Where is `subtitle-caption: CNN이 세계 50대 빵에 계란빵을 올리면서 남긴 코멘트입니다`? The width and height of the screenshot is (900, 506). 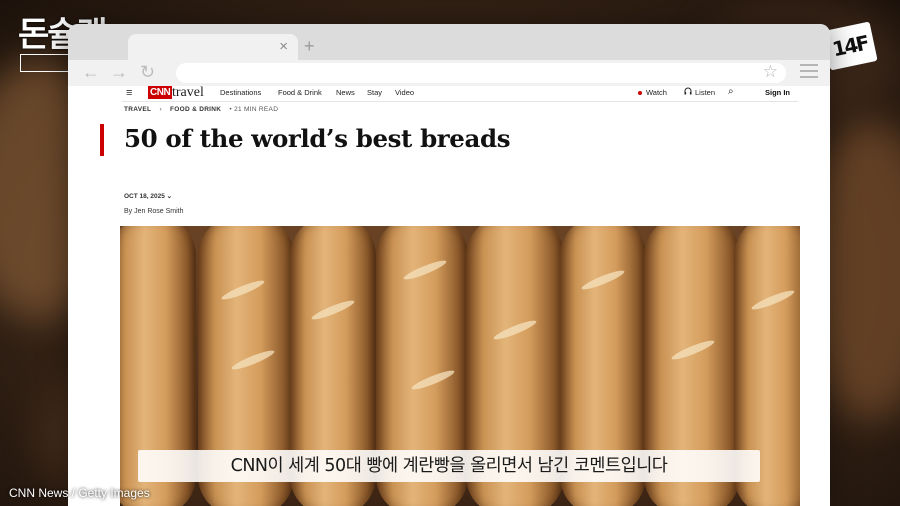
subtitle-caption: CNN이 세계 50대 빵에 계란빵을 올리면서 남긴 코멘트입니다 is located at coordinates (449, 466).